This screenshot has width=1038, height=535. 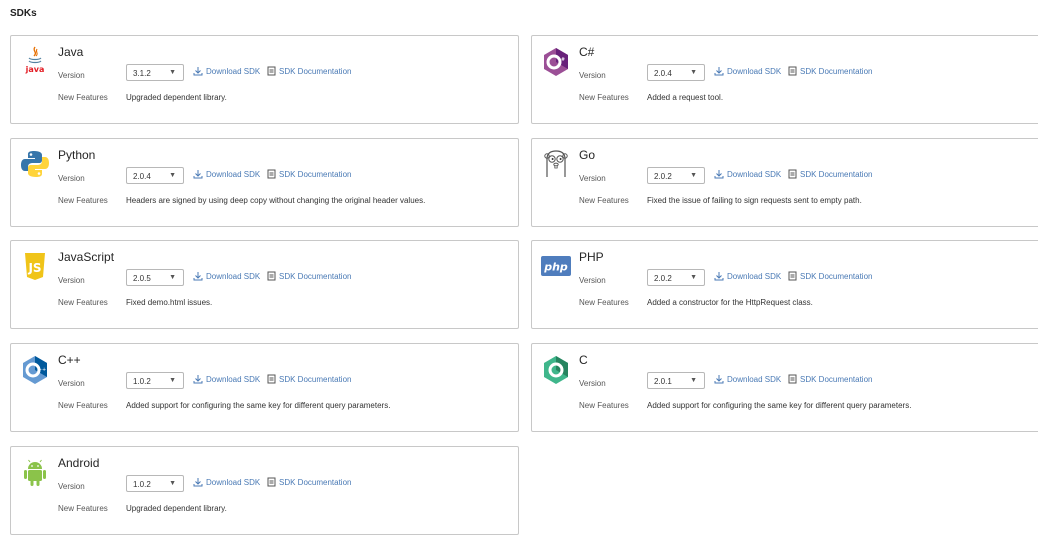 What do you see at coordinates (155, 277) in the screenshot?
I see `version-select: 2.0.5 ▼` at bounding box center [155, 277].